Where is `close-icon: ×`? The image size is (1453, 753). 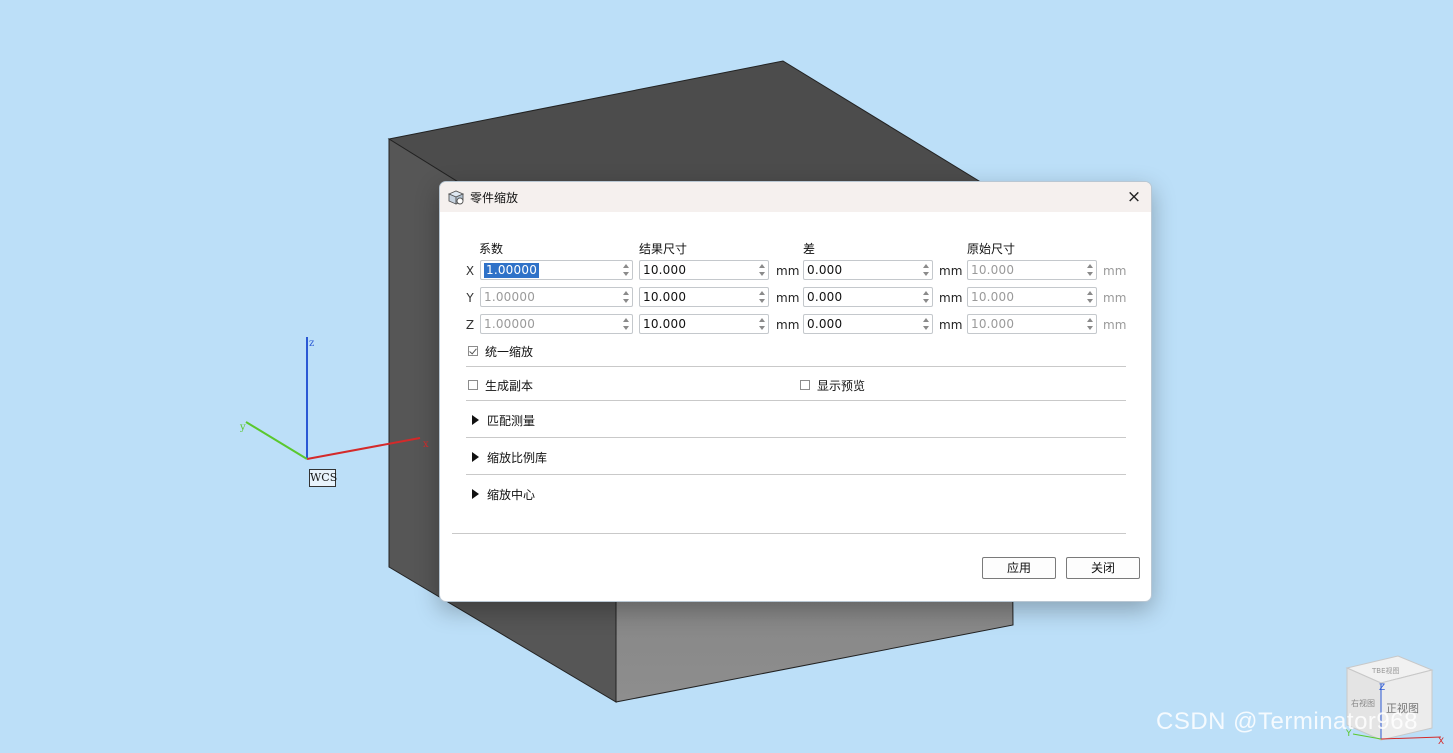
close-icon: × is located at coordinates (1134, 197).